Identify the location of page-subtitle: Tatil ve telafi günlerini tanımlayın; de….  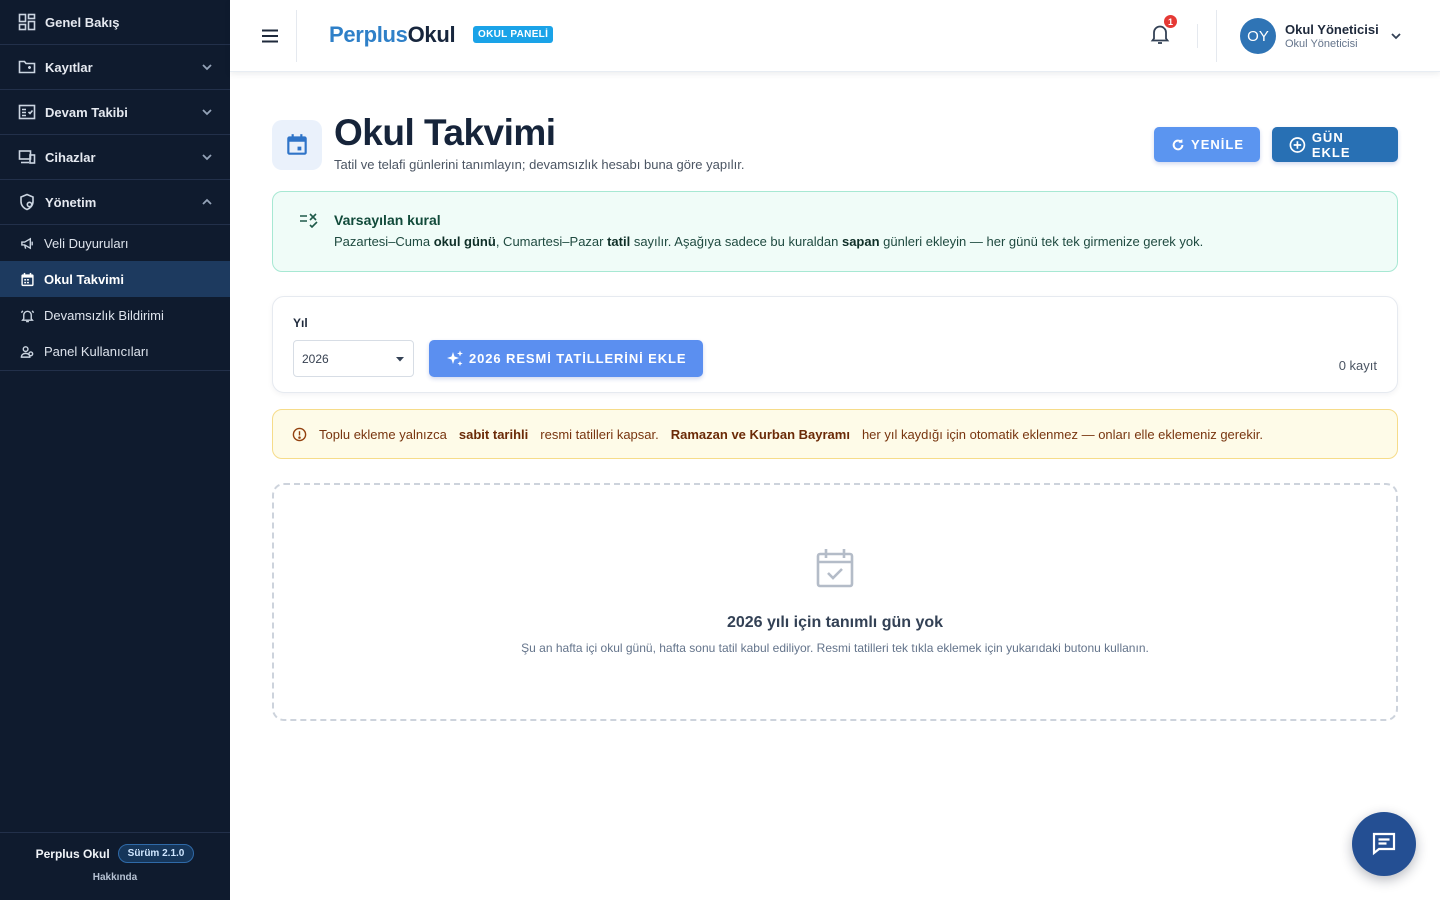
(539, 164).